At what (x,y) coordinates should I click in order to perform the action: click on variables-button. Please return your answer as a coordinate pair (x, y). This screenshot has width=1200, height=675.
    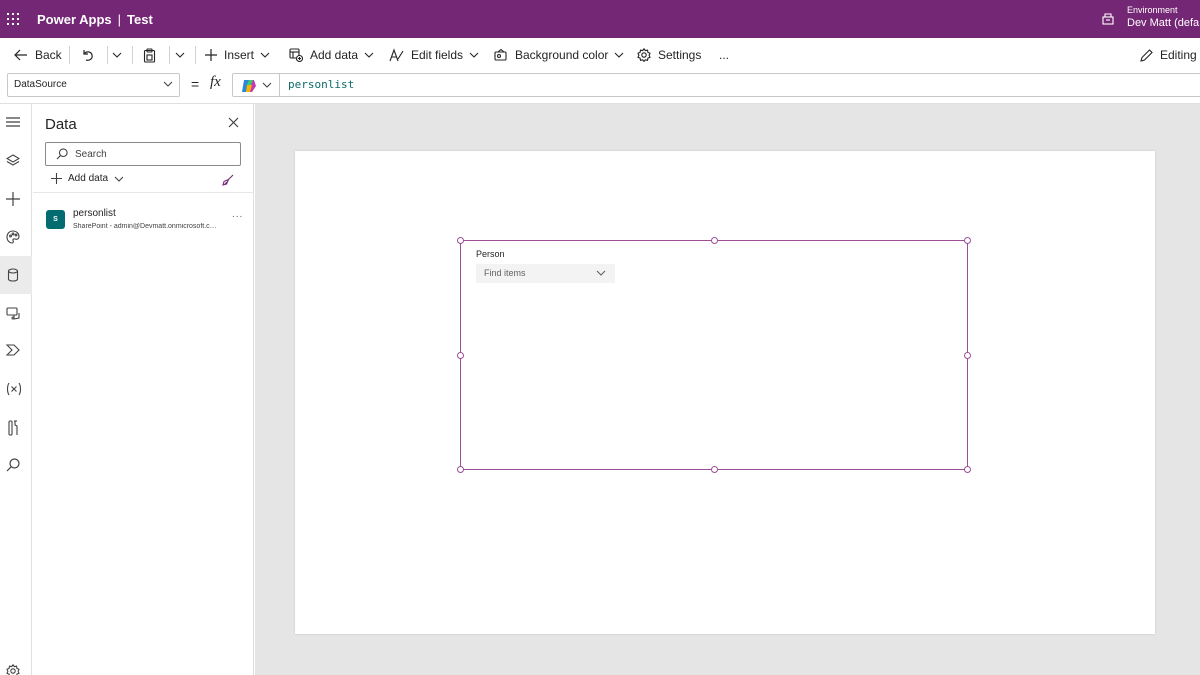
    Looking at the image, I should click on (16, 389).